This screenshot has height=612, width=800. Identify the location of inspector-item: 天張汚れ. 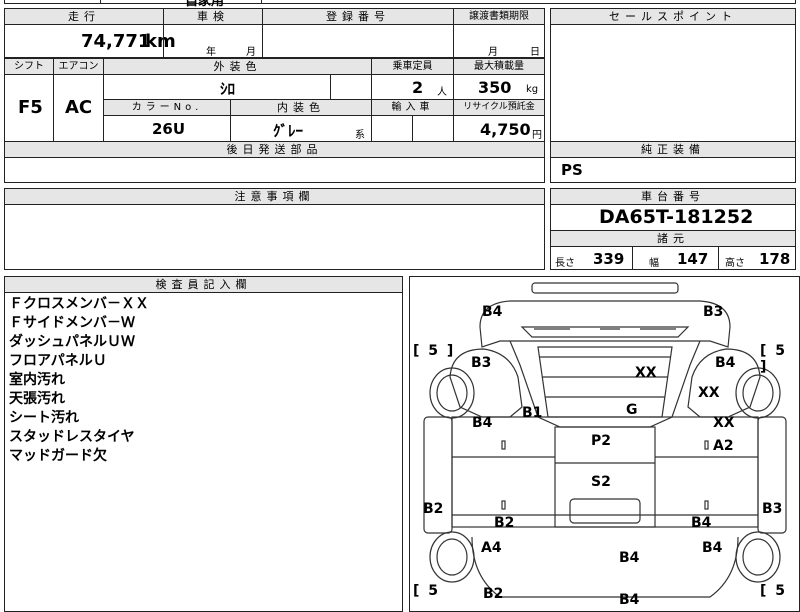
(37, 399).